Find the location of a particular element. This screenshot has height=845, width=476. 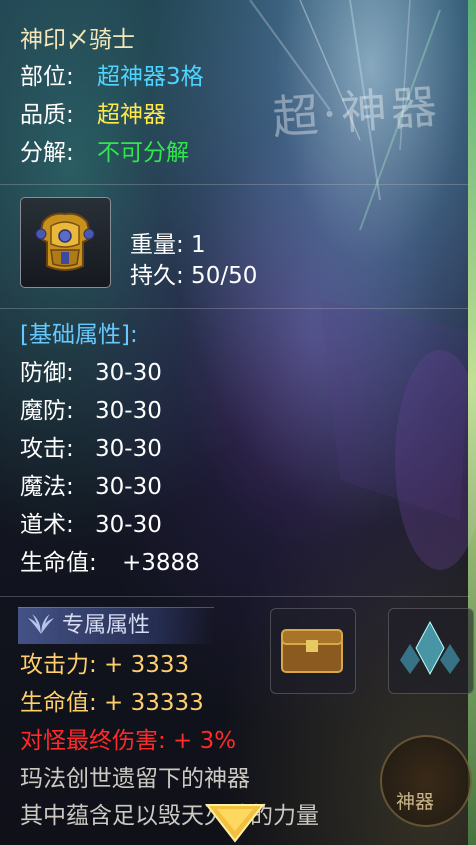

description-line: 其中蕴含足以毁天灭地的力量 is located at coordinates (169, 816).